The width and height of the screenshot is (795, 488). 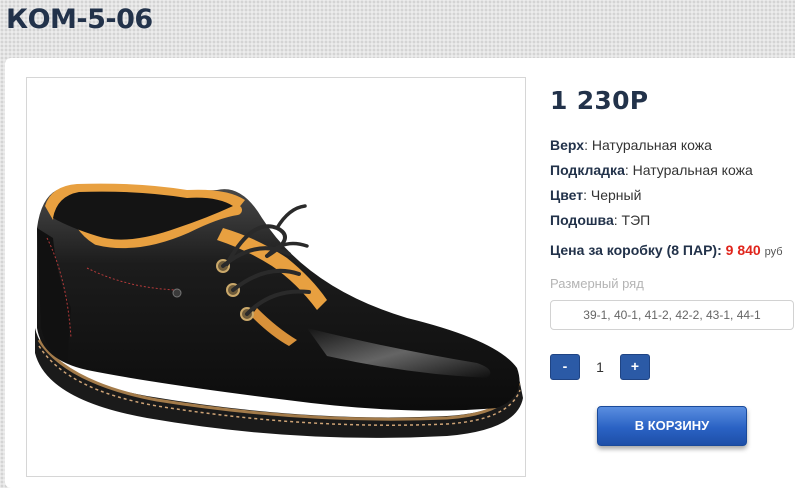 I want to click on product-price: 1 230Р, so click(x=599, y=100).